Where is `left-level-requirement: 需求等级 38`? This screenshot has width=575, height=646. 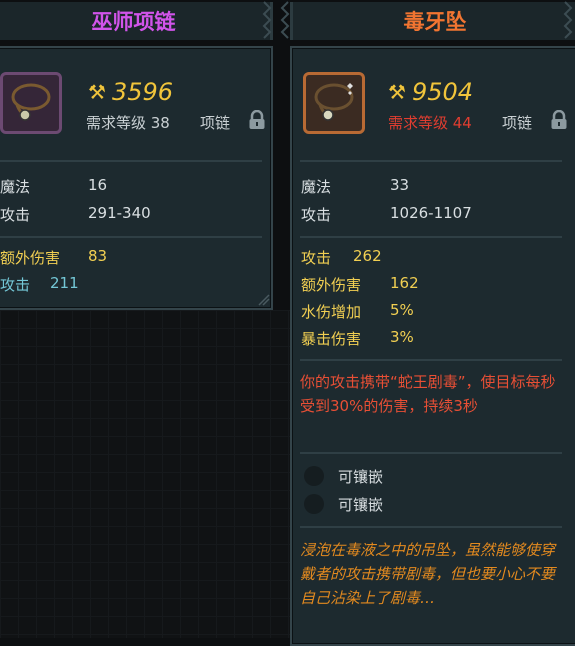 left-level-requirement: 需求等级 38 is located at coordinates (128, 123).